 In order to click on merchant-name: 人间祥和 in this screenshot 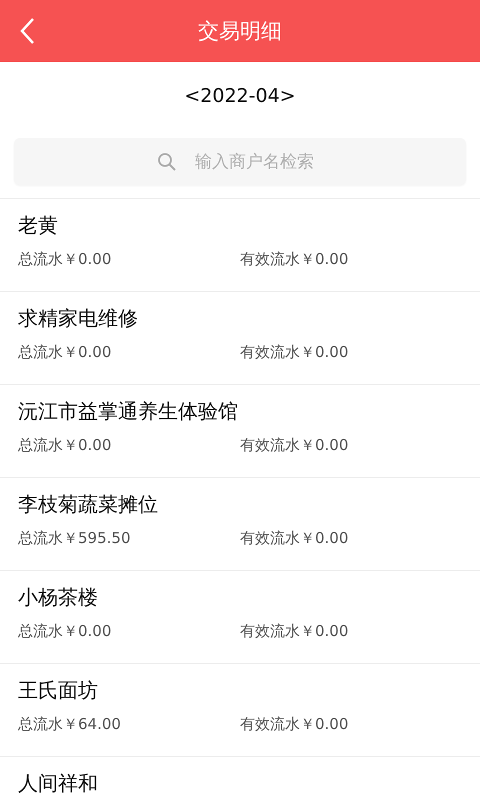, I will do `click(58, 783)`.